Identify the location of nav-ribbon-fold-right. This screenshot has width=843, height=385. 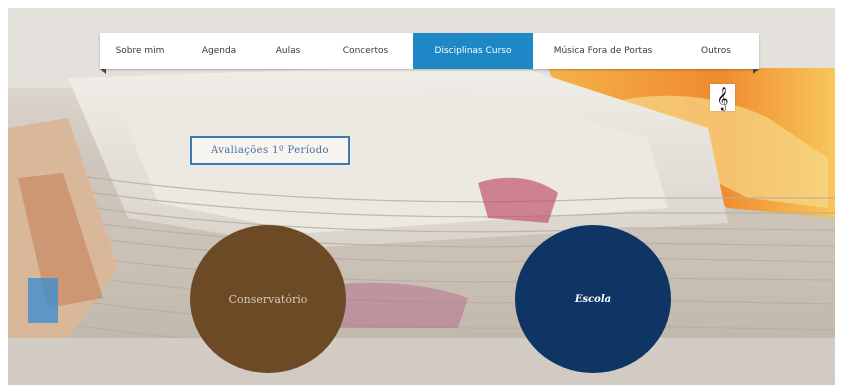
(756, 71).